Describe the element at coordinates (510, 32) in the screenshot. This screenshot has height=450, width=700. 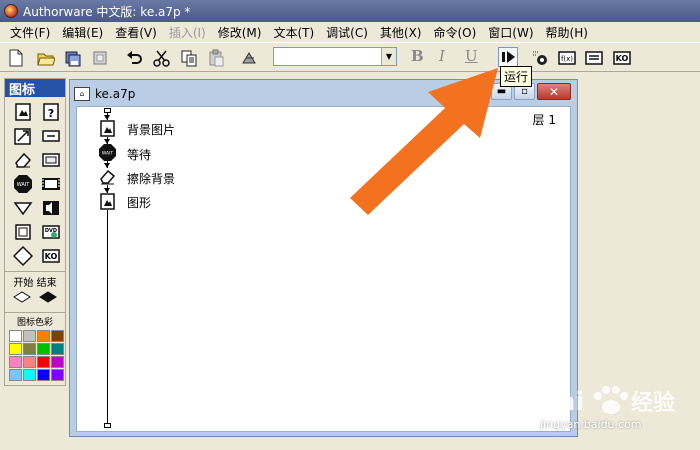
I see `menu-window: 窗口(W)` at that location.